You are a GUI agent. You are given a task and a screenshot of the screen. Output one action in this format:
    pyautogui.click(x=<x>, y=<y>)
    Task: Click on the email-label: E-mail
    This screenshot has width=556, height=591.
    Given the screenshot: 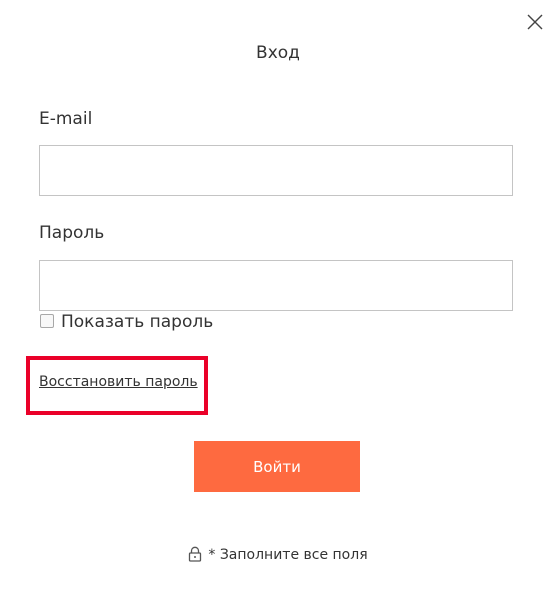 What is the action you would take?
    pyautogui.click(x=66, y=119)
    